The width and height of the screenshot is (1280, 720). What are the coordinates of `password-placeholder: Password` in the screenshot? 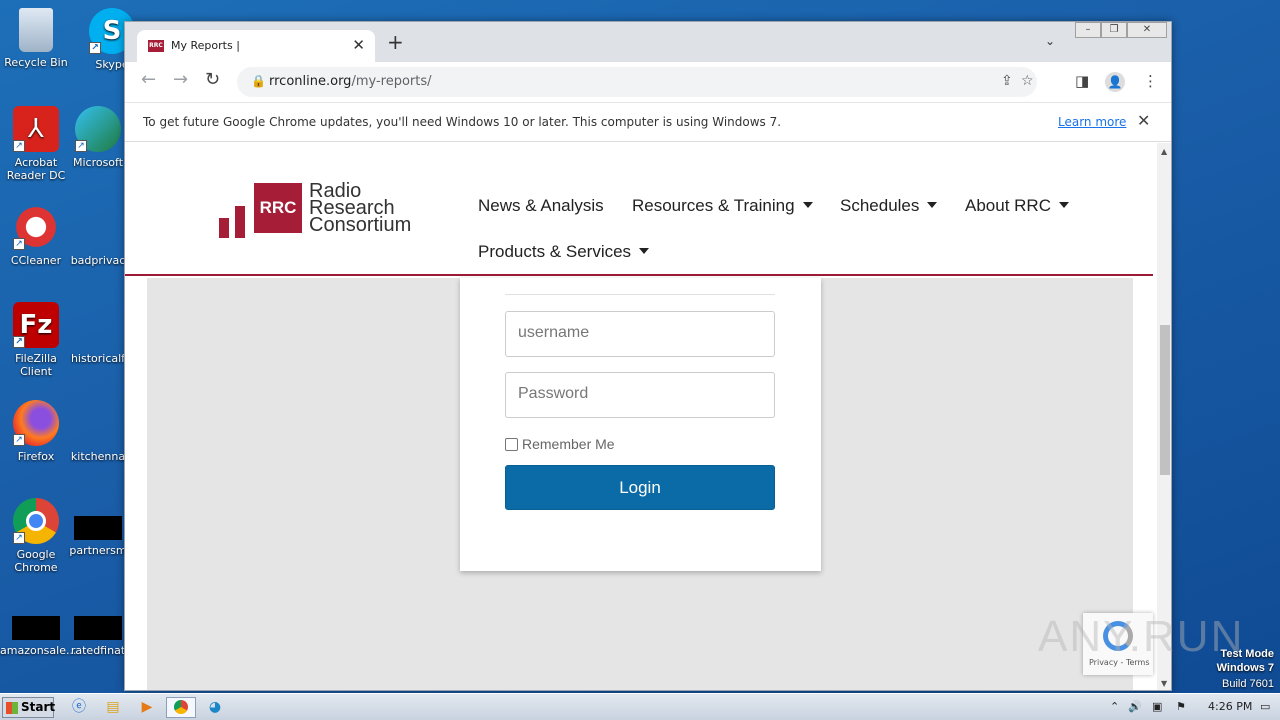 It's located at (553, 393).